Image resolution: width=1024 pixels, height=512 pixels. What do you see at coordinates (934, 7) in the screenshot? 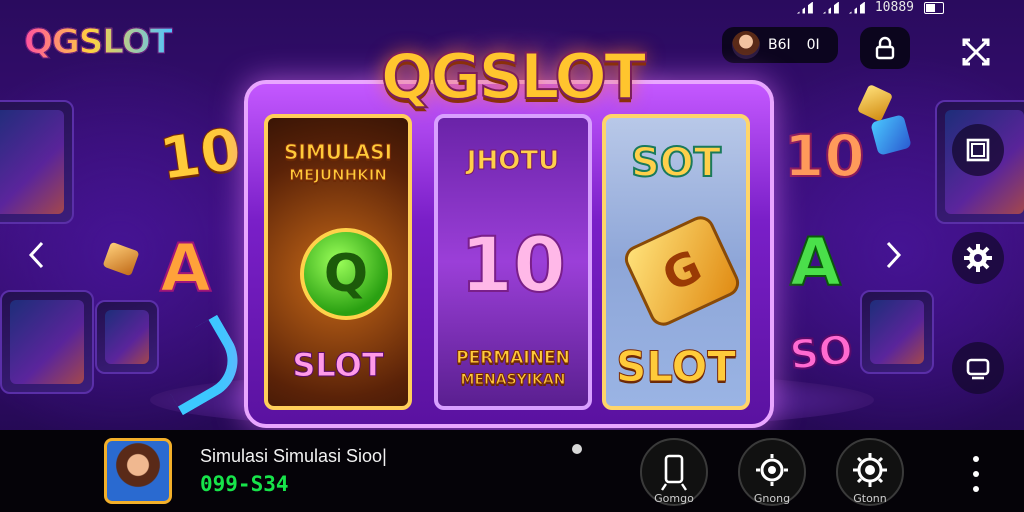
I see `battery-icon` at bounding box center [934, 7].